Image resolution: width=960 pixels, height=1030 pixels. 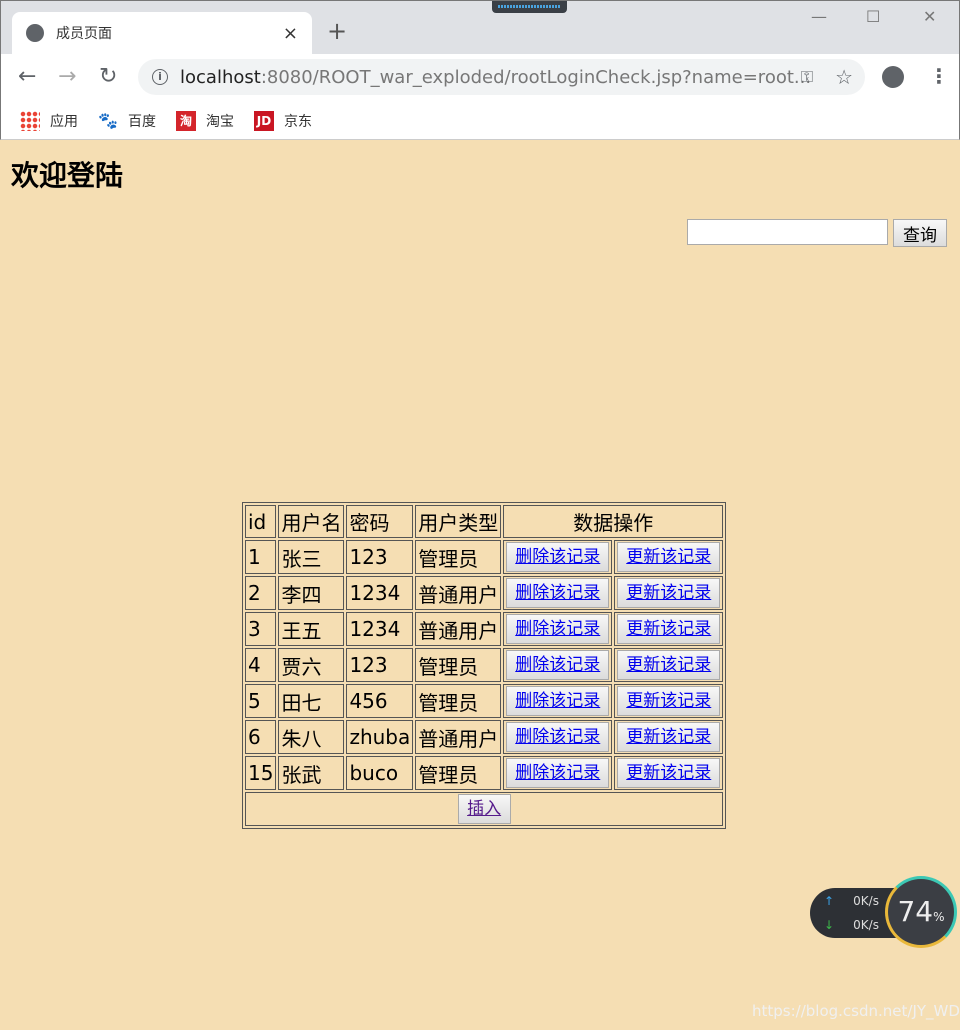 What do you see at coordinates (484, 629) in the screenshot?
I see `table-row: 3 王五 1234 普通用户 删除该记录 更新该记录` at bounding box center [484, 629].